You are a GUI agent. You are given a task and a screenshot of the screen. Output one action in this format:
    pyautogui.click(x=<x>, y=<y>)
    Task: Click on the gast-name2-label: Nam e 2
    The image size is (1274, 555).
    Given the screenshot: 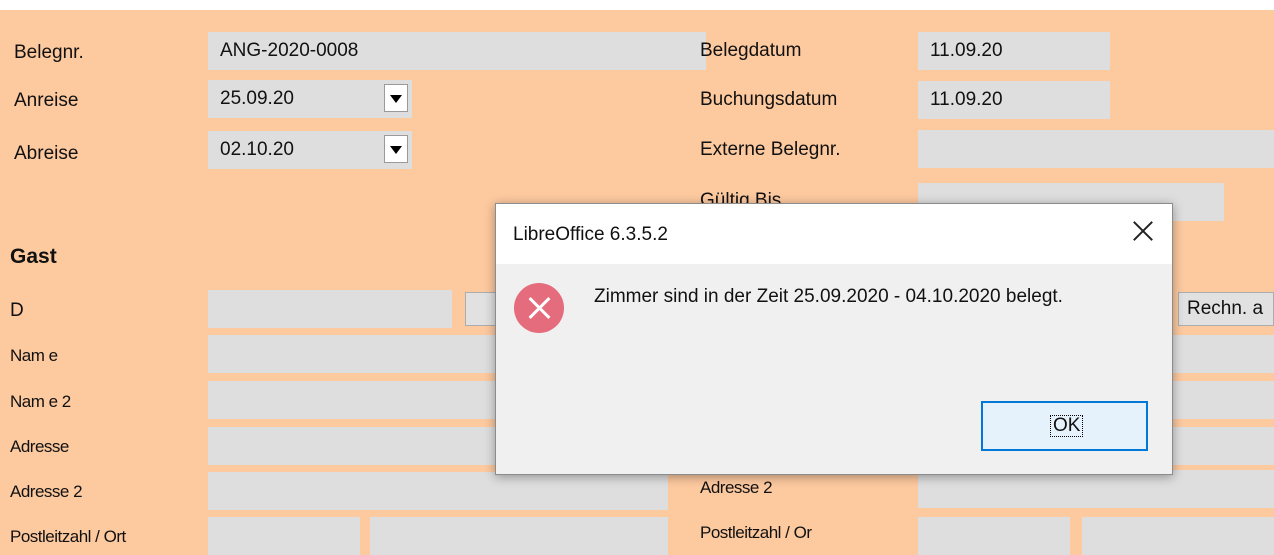 What is the action you would take?
    pyautogui.click(x=40, y=401)
    